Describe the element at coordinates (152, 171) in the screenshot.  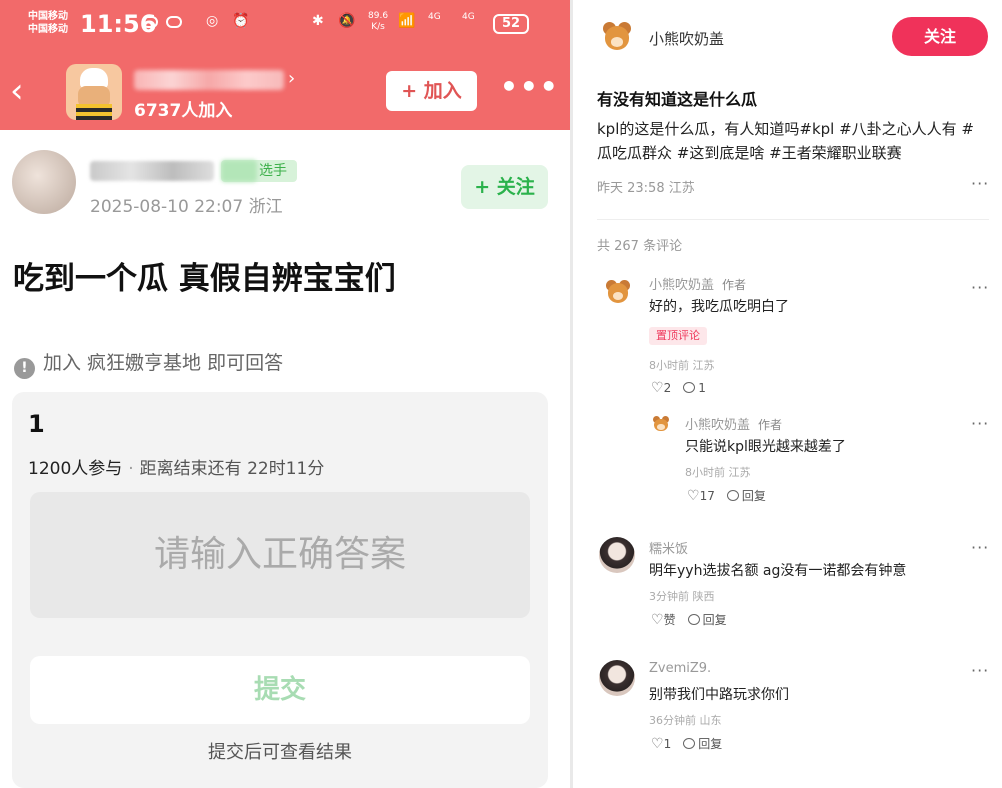
I see `username-blurred` at that location.